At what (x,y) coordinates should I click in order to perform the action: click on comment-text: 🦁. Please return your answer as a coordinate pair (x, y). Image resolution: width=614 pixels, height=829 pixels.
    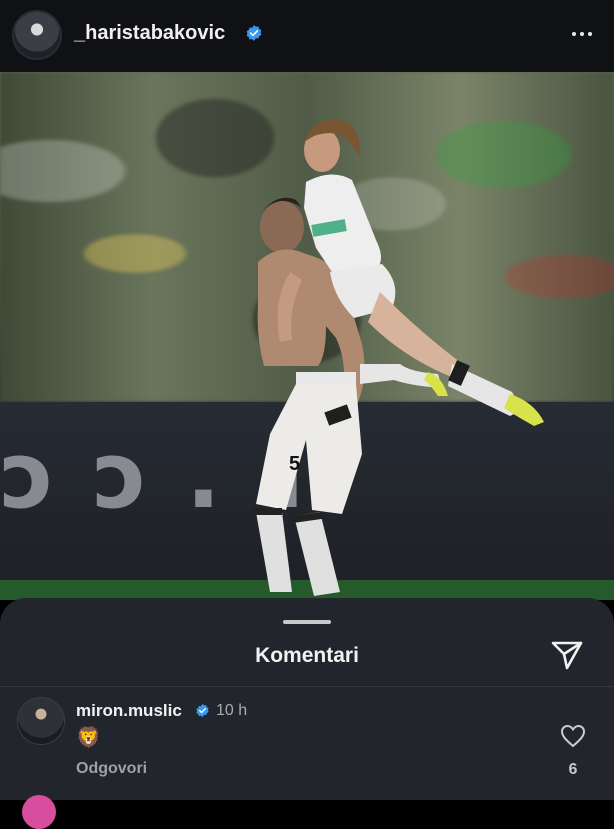
    Looking at the image, I should click on (88, 737).